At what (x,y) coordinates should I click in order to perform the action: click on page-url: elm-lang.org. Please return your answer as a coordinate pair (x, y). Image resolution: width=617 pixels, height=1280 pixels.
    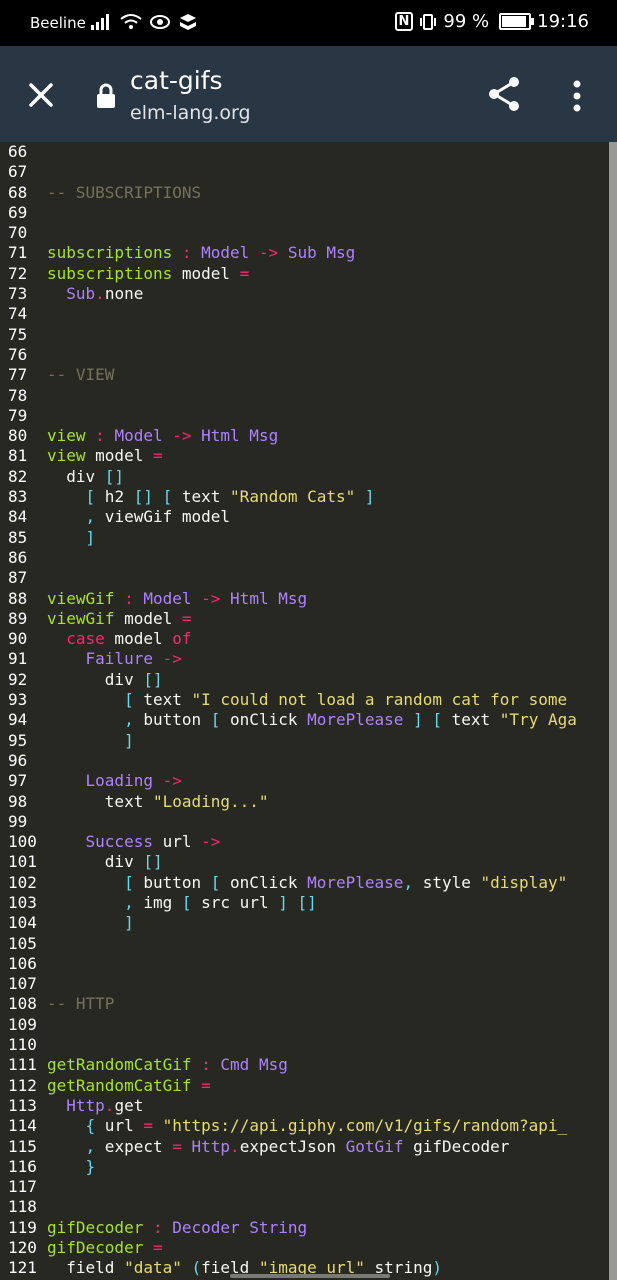
    Looking at the image, I should click on (190, 113).